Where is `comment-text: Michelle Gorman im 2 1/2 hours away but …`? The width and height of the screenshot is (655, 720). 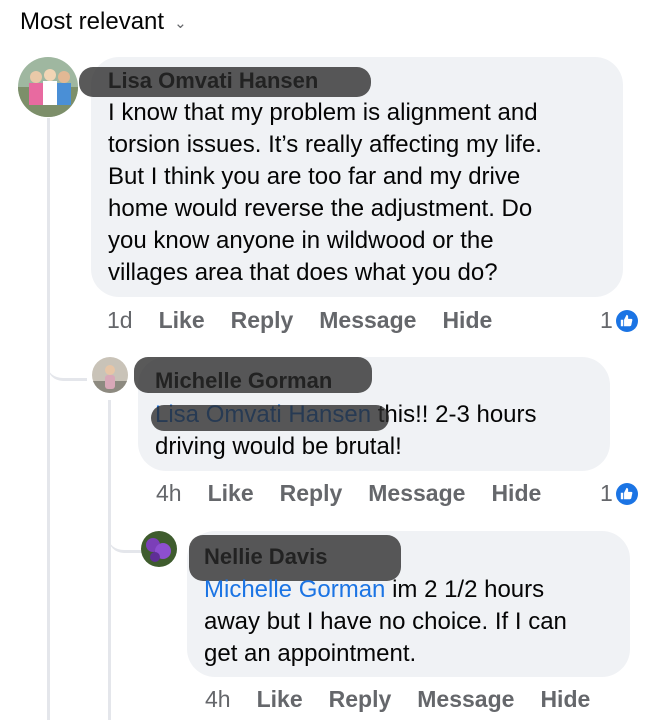
comment-text: Michelle Gorman im 2 1/2 hours away but … is located at coordinates (414, 622).